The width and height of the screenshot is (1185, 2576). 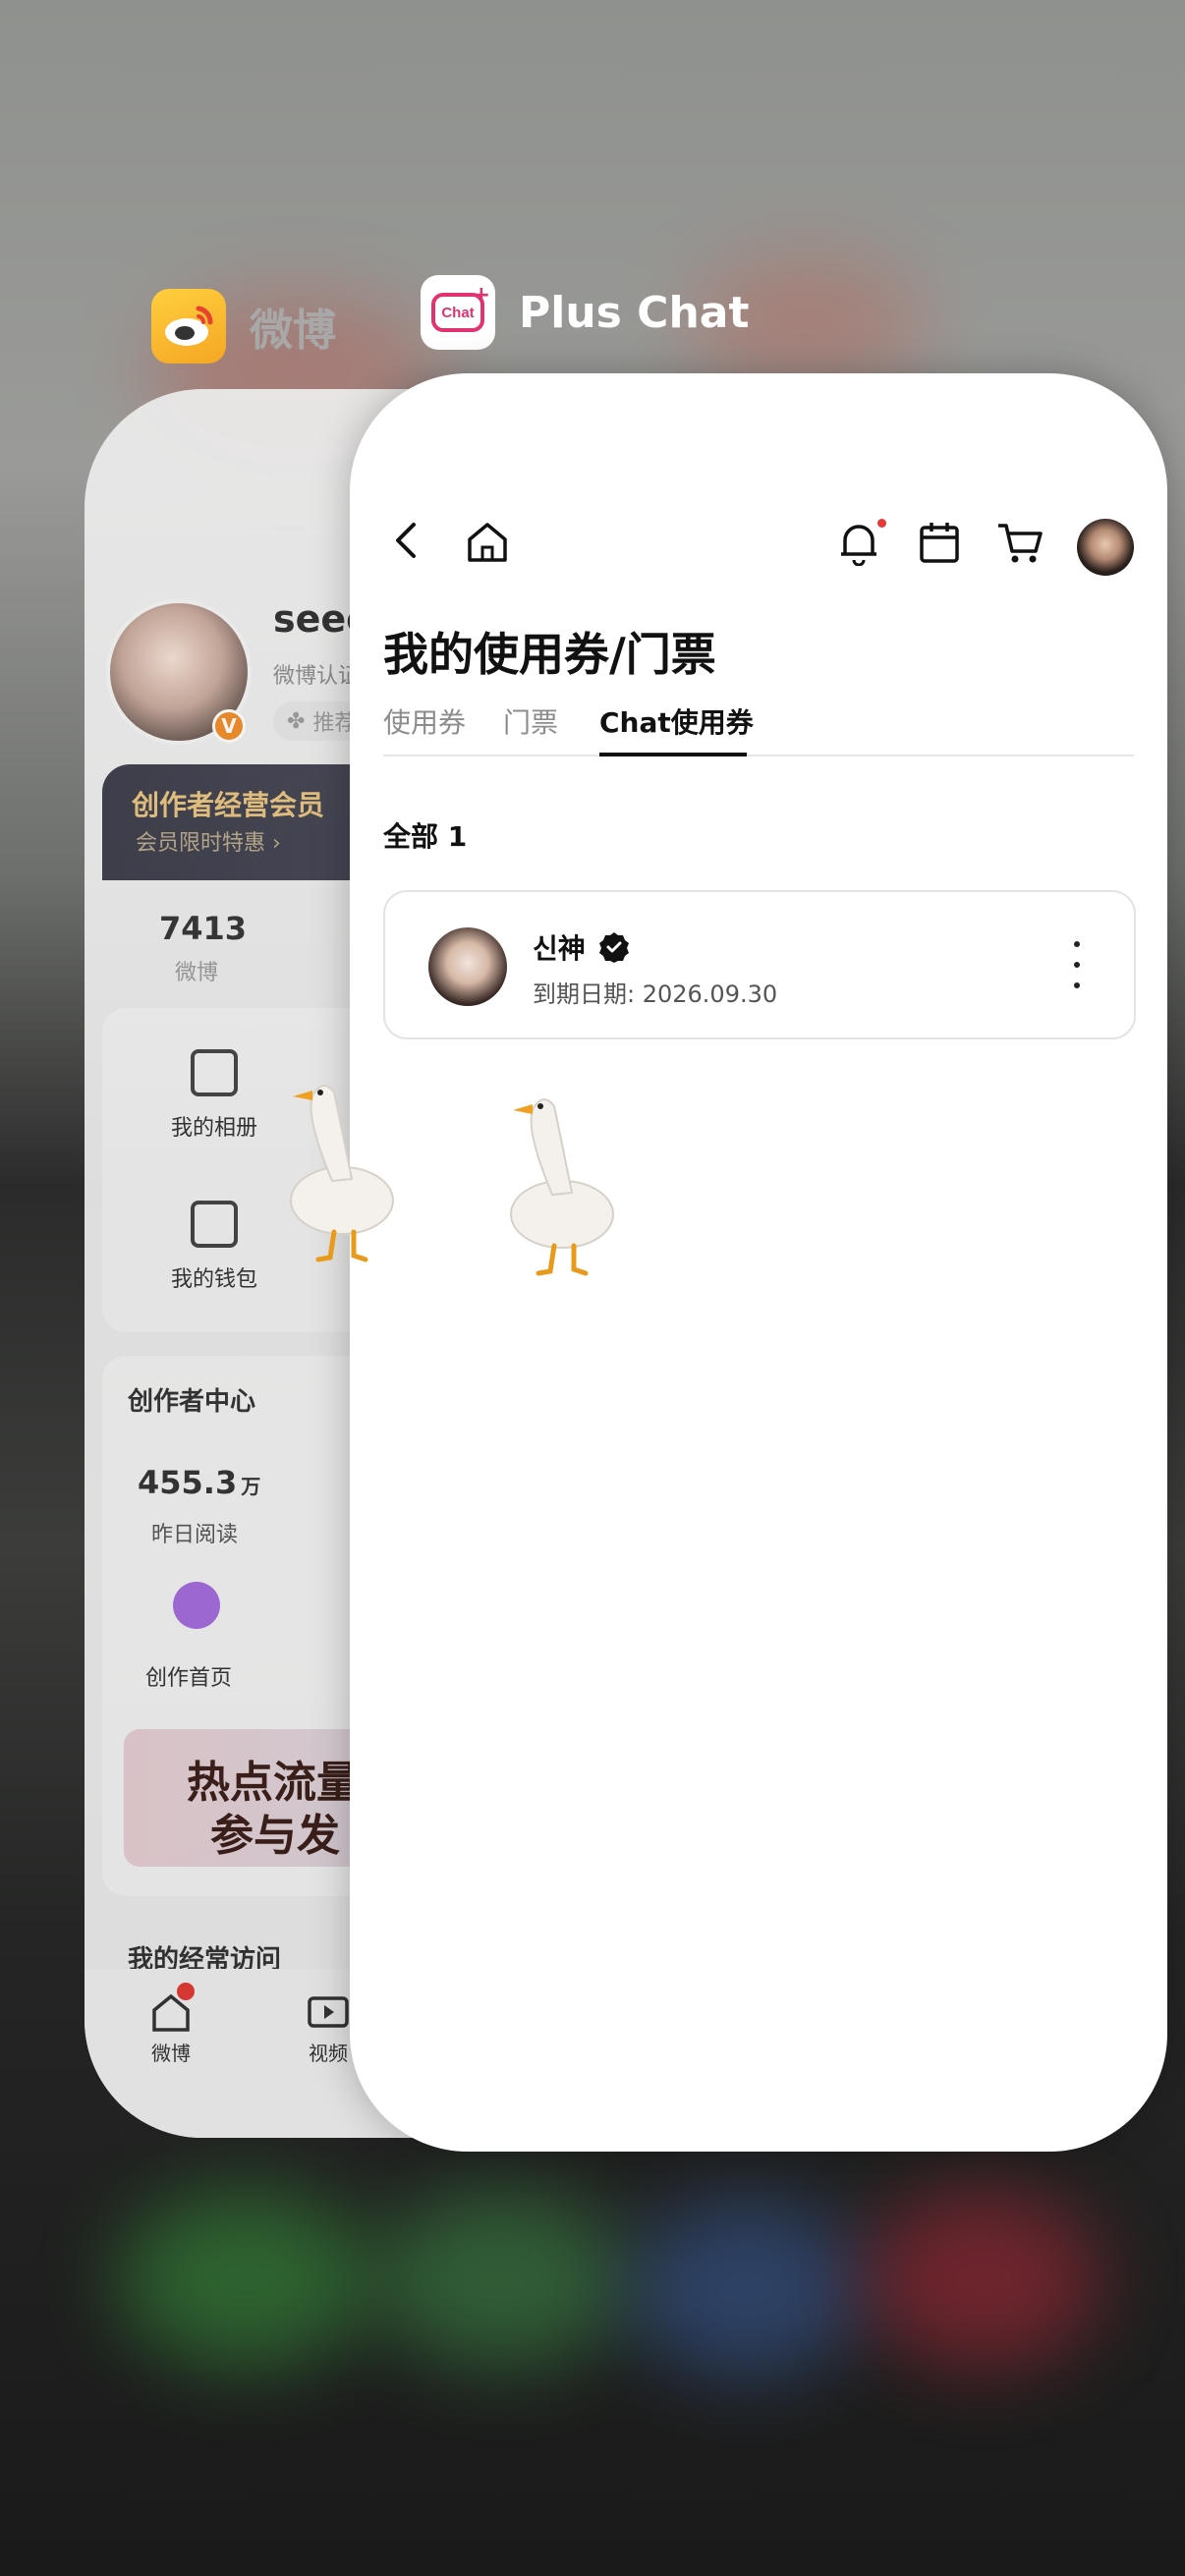 What do you see at coordinates (200, 1482) in the screenshot?
I see `yesterday-read-value: 455.3 万` at bounding box center [200, 1482].